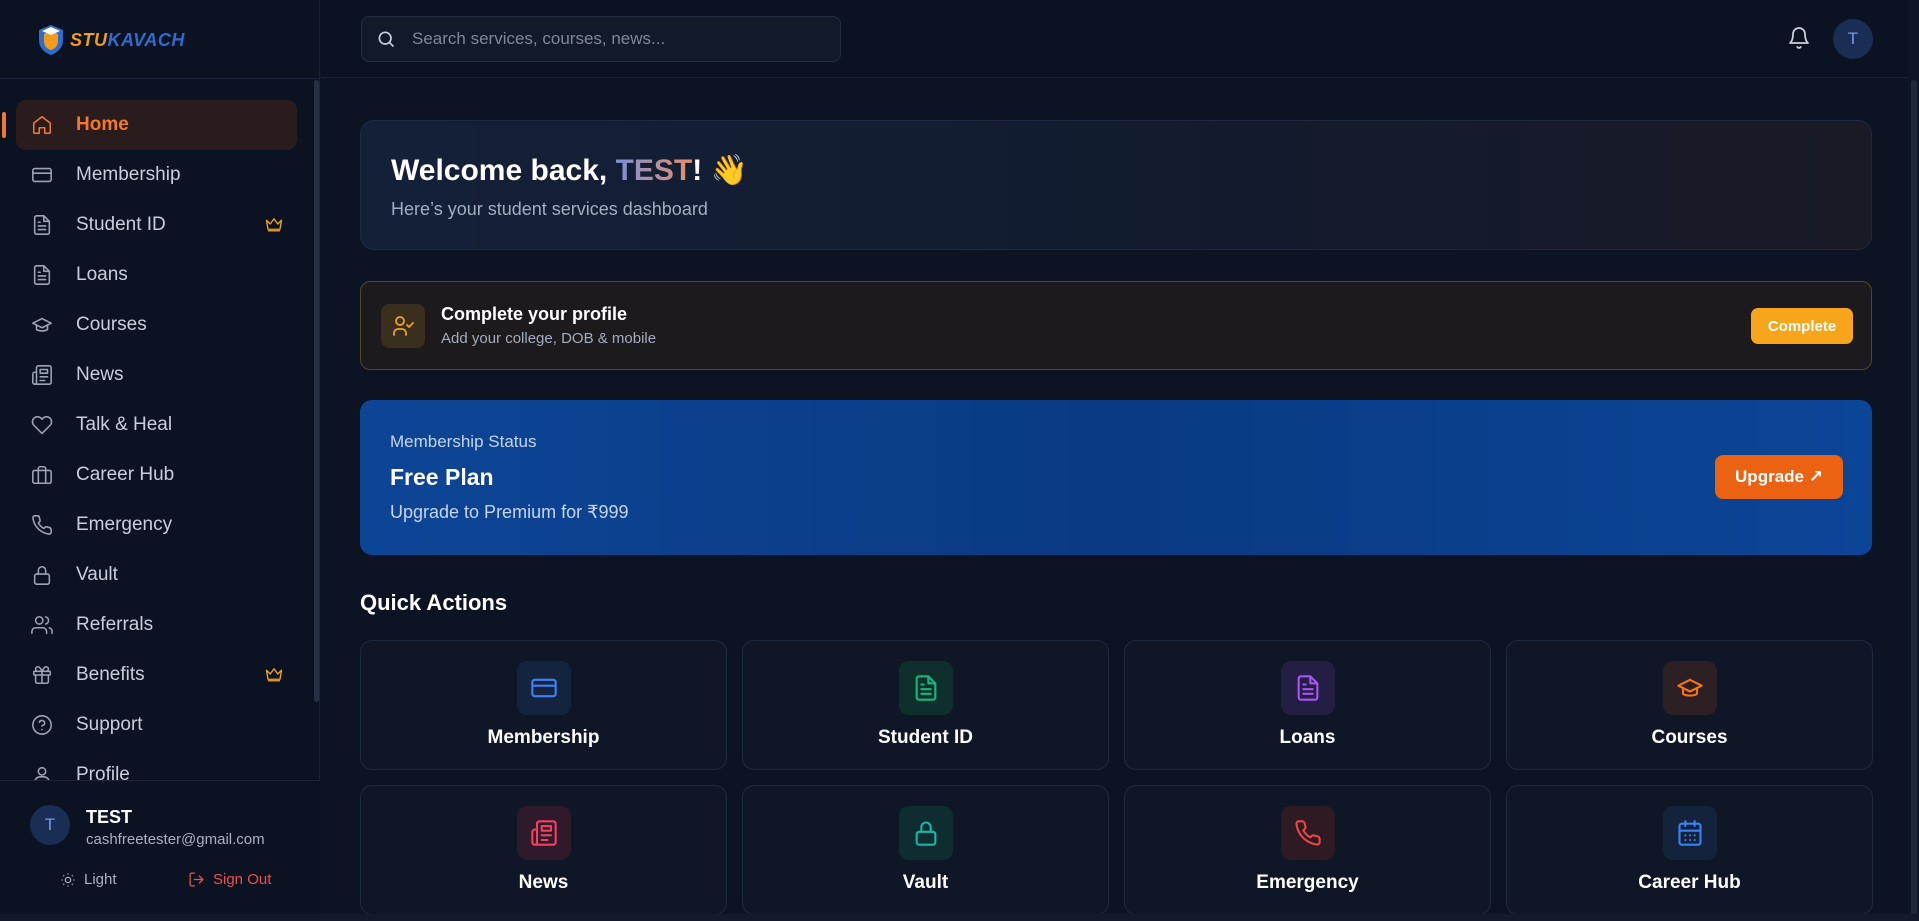 Image resolution: width=1919 pixels, height=921 pixels. What do you see at coordinates (1802, 326) in the screenshot?
I see `complete-profile-button: Complete` at bounding box center [1802, 326].